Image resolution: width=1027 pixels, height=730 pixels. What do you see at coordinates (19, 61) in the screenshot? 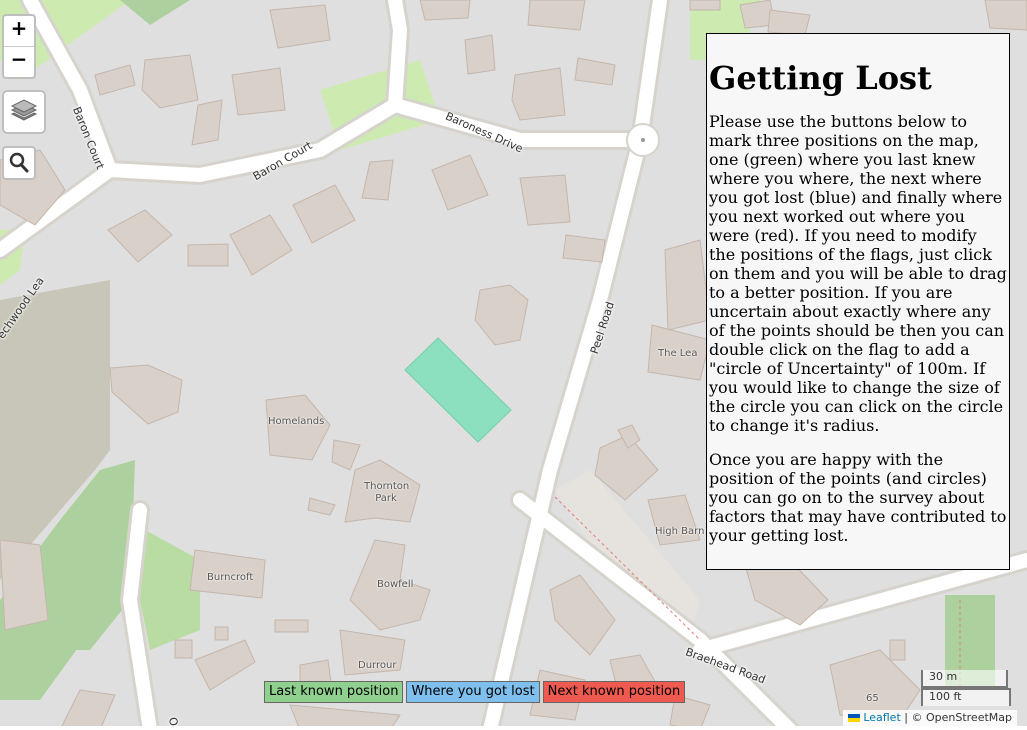
I see `zoom-out-button: −` at bounding box center [19, 61].